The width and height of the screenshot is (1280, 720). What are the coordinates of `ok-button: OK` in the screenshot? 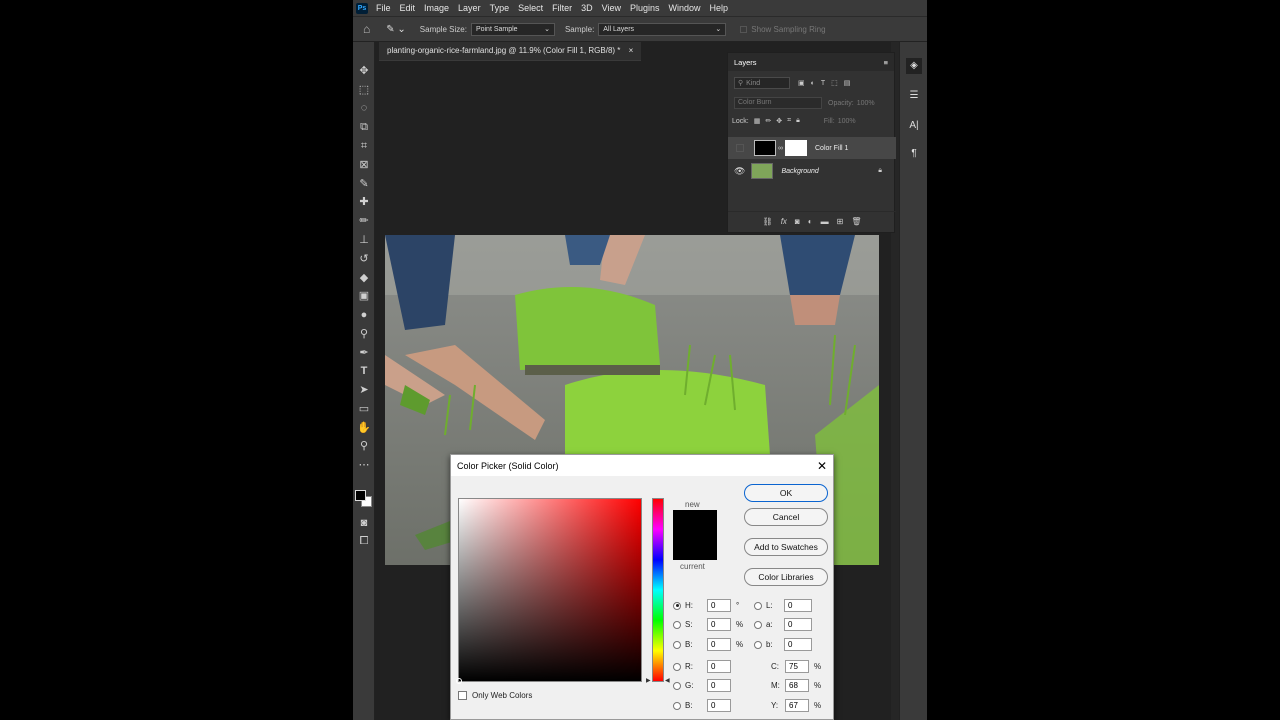 It's located at (786, 493).